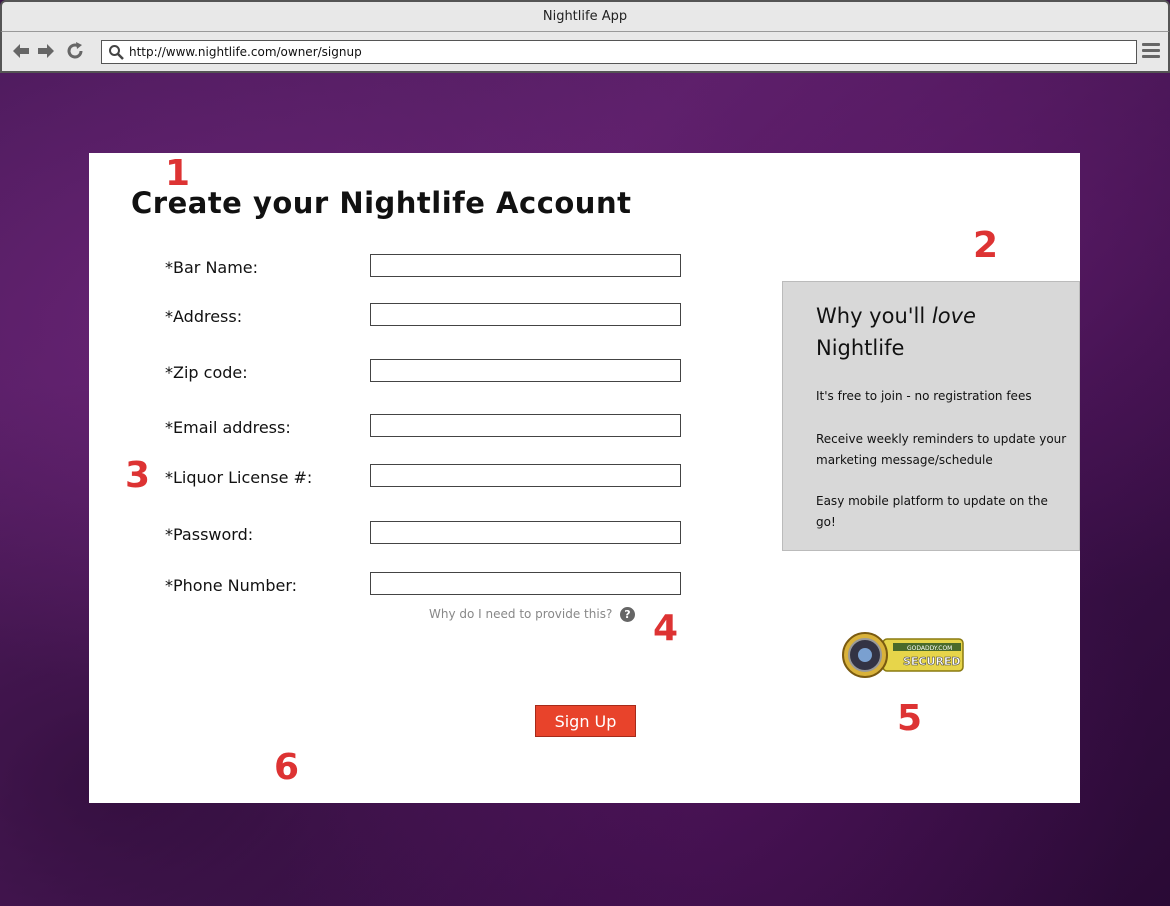  I want to click on address-bar: http://www.nightlife.com/owner/signup, so click(619, 52).